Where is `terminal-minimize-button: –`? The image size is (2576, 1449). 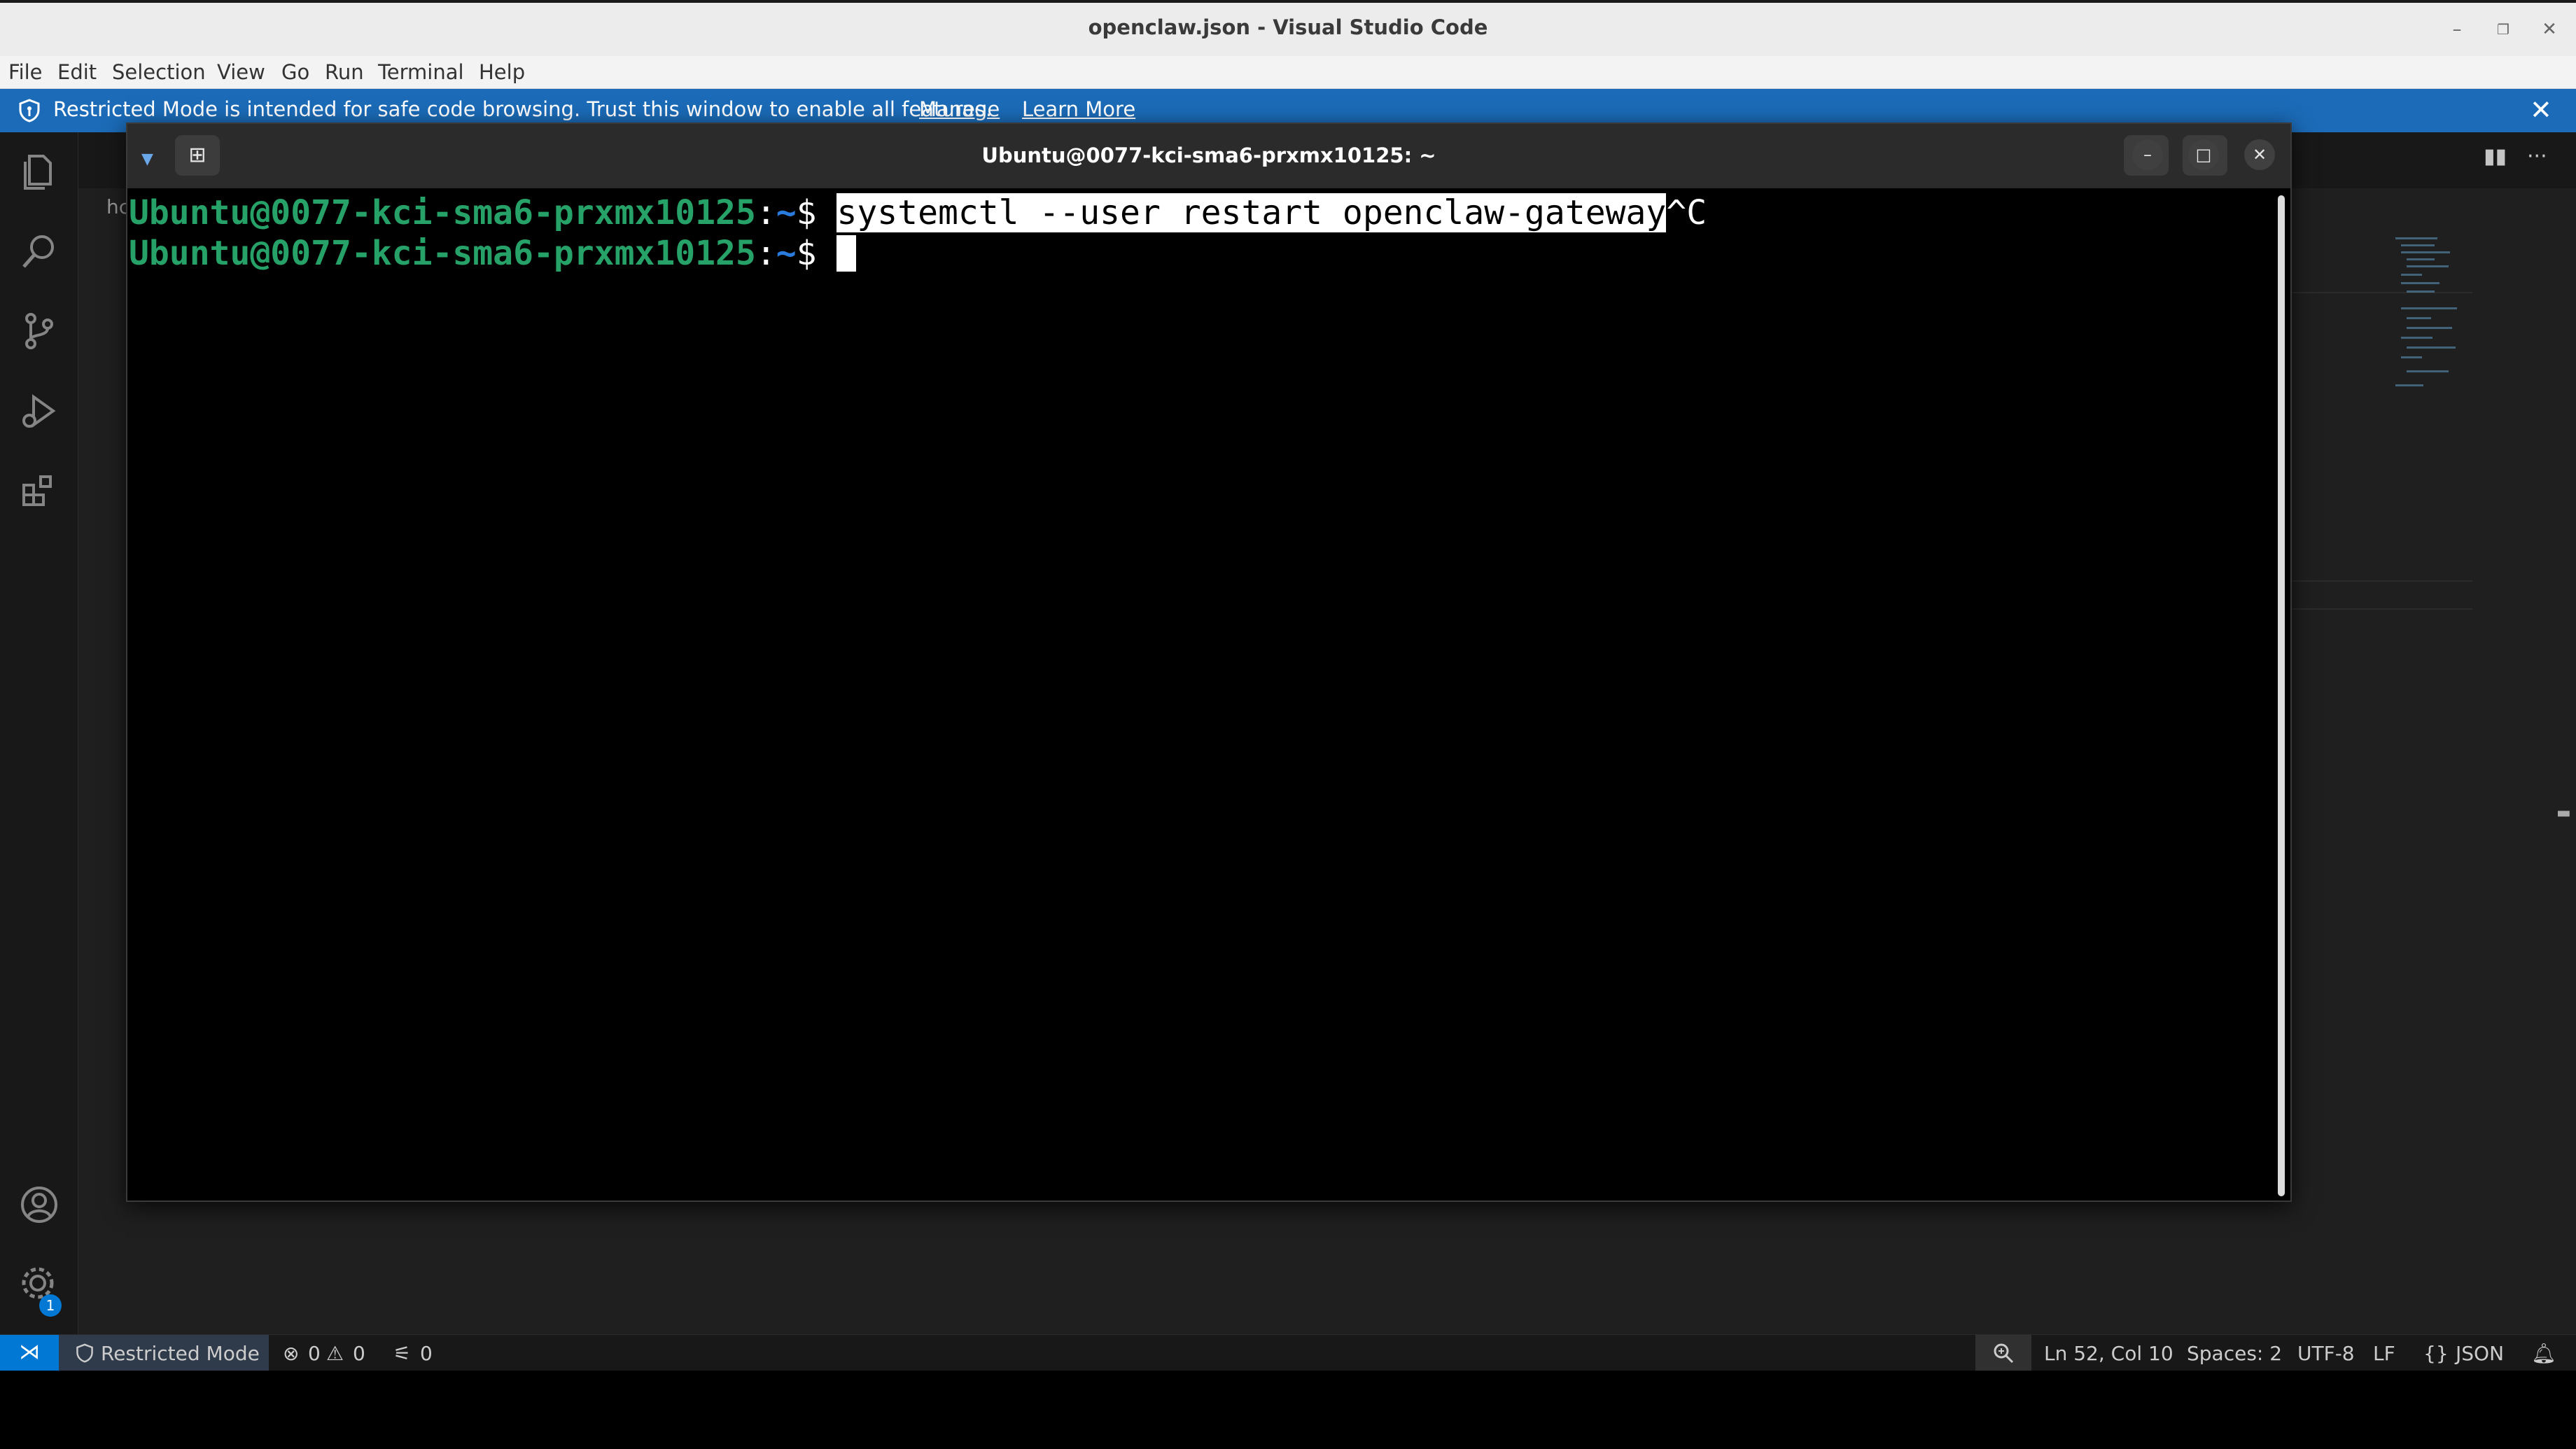
terminal-minimize-button: – is located at coordinates (2147, 154).